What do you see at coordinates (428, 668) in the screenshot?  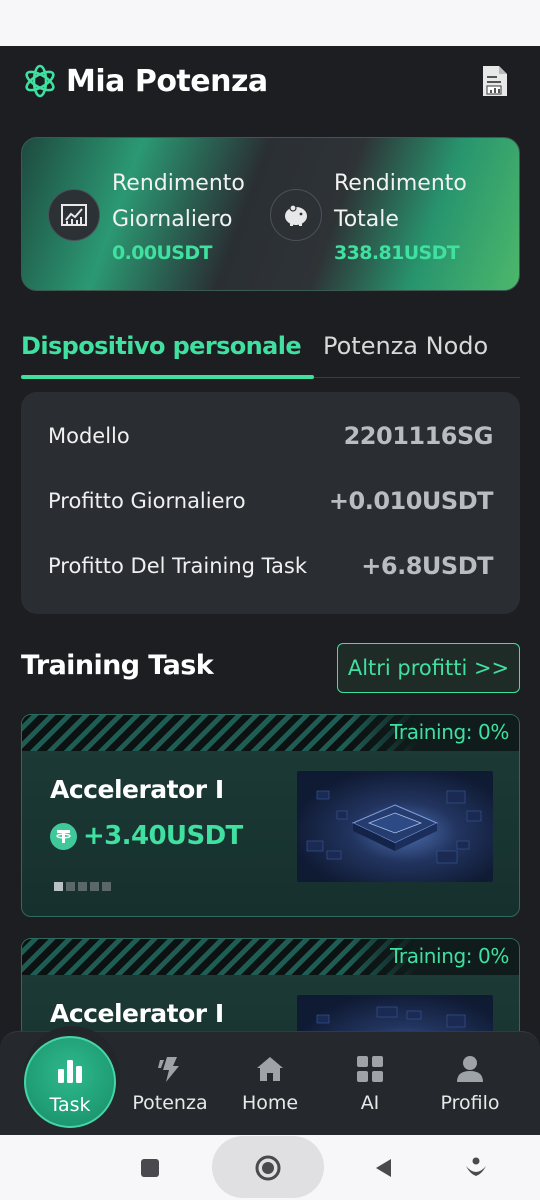 I see `more-profits-button: Altri profitti >>` at bounding box center [428, 668].